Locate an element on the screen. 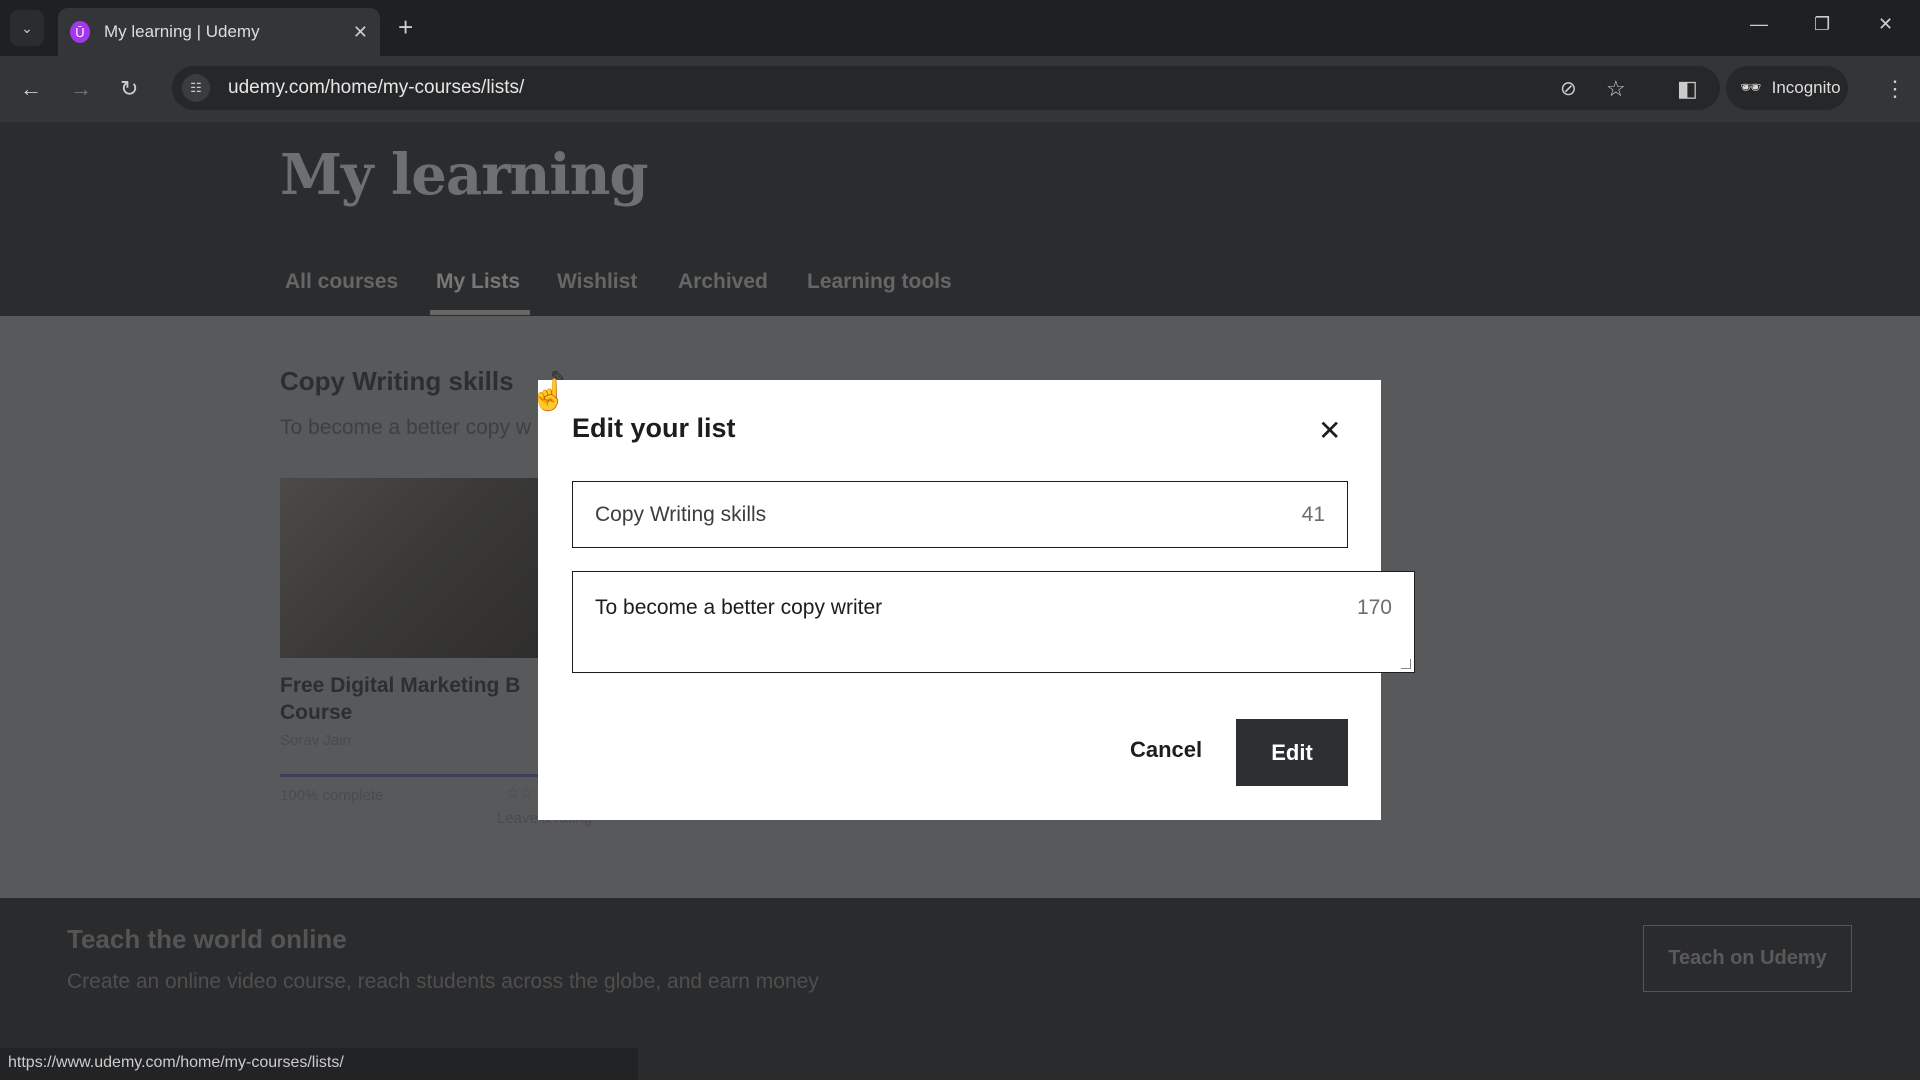 This screenshot has width=1920, height=1080. close-tab-icon: ✕ is located at coordinates (360, 32).